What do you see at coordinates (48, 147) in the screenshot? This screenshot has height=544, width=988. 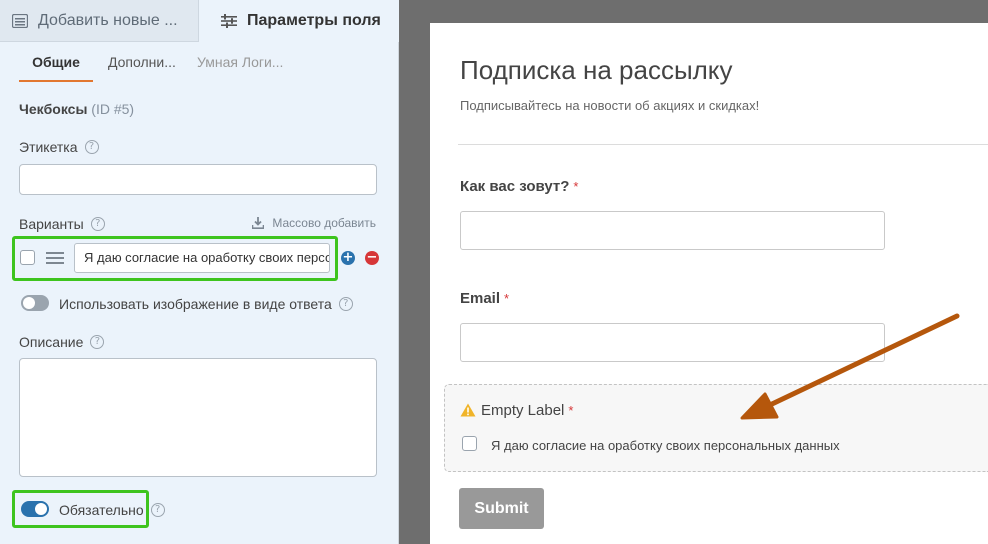 I see `label-field-text: Этикетка` at bounding box center [48, 147].